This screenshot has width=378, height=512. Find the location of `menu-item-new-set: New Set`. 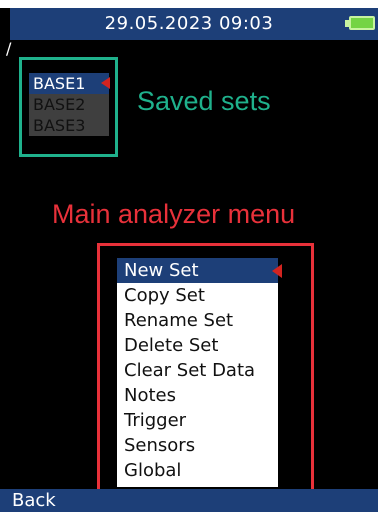

menu-item-new-set: New Set is located at coordinates (199, 270).